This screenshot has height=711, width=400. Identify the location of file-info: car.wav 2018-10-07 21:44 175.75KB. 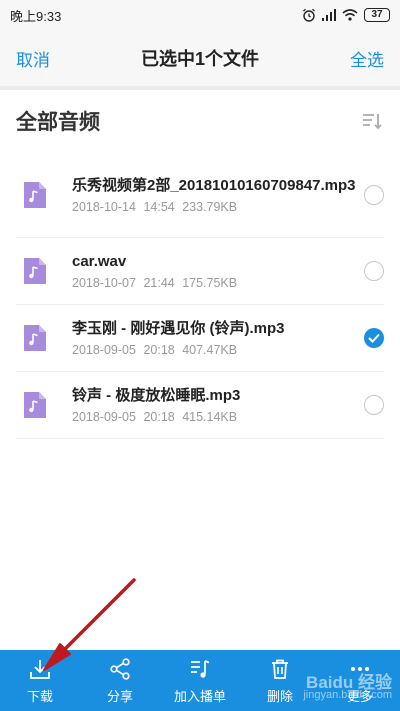
(206, 271).